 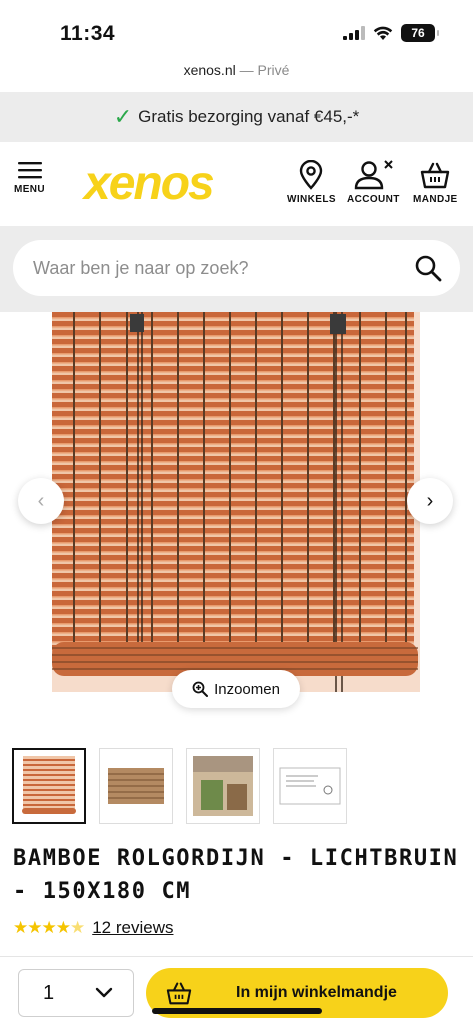 I want to click on status-bar: 11:34 76, so click(x=236, y=31).